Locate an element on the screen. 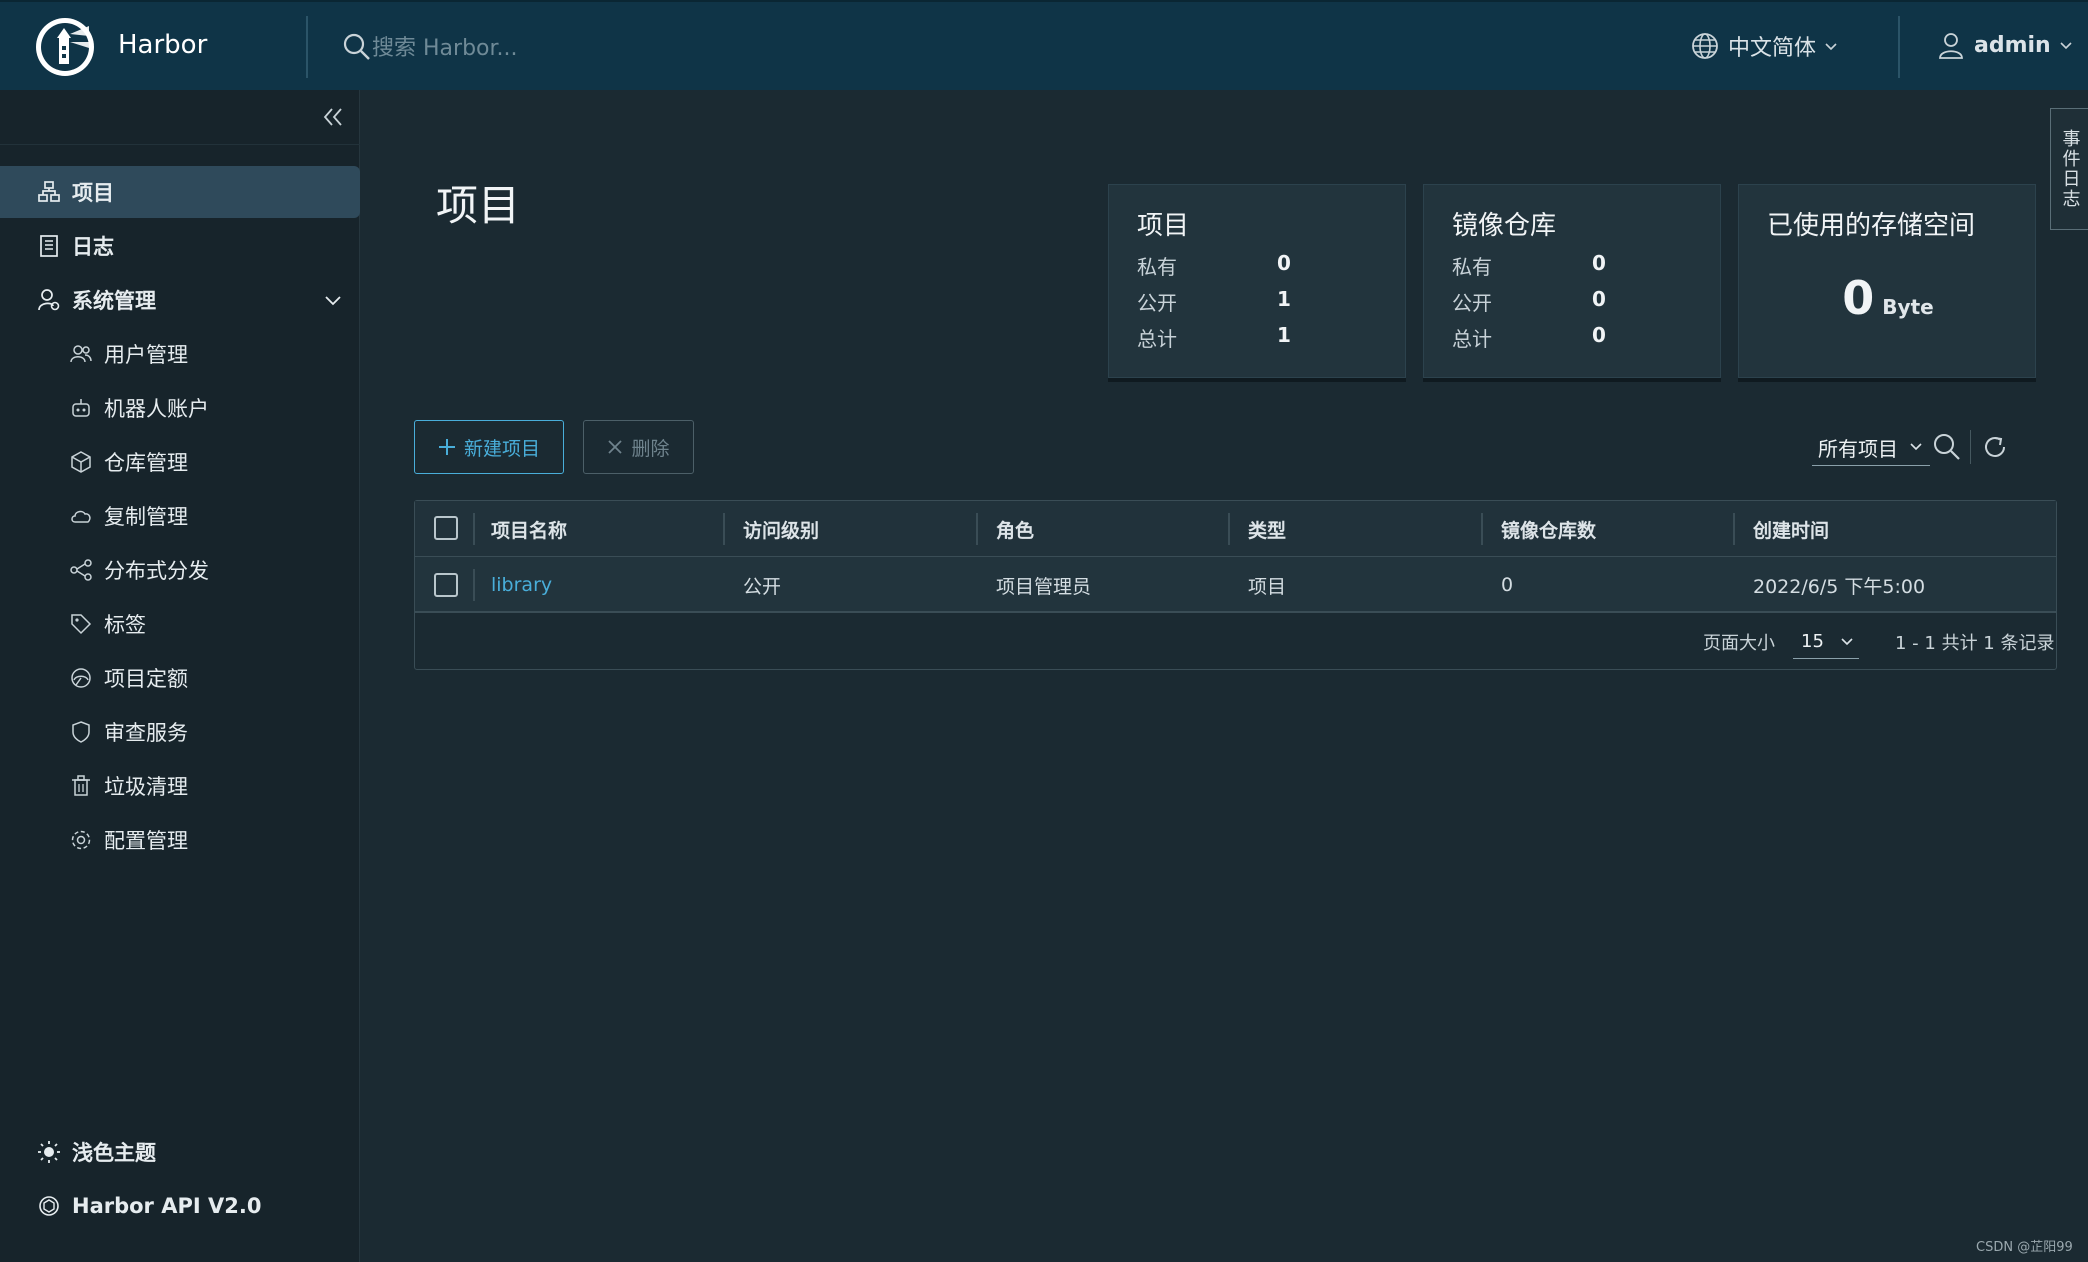 The image size is (2088, 1262). sidebar-item-configuration: 配置管理 is located at coordinates (180, 840).